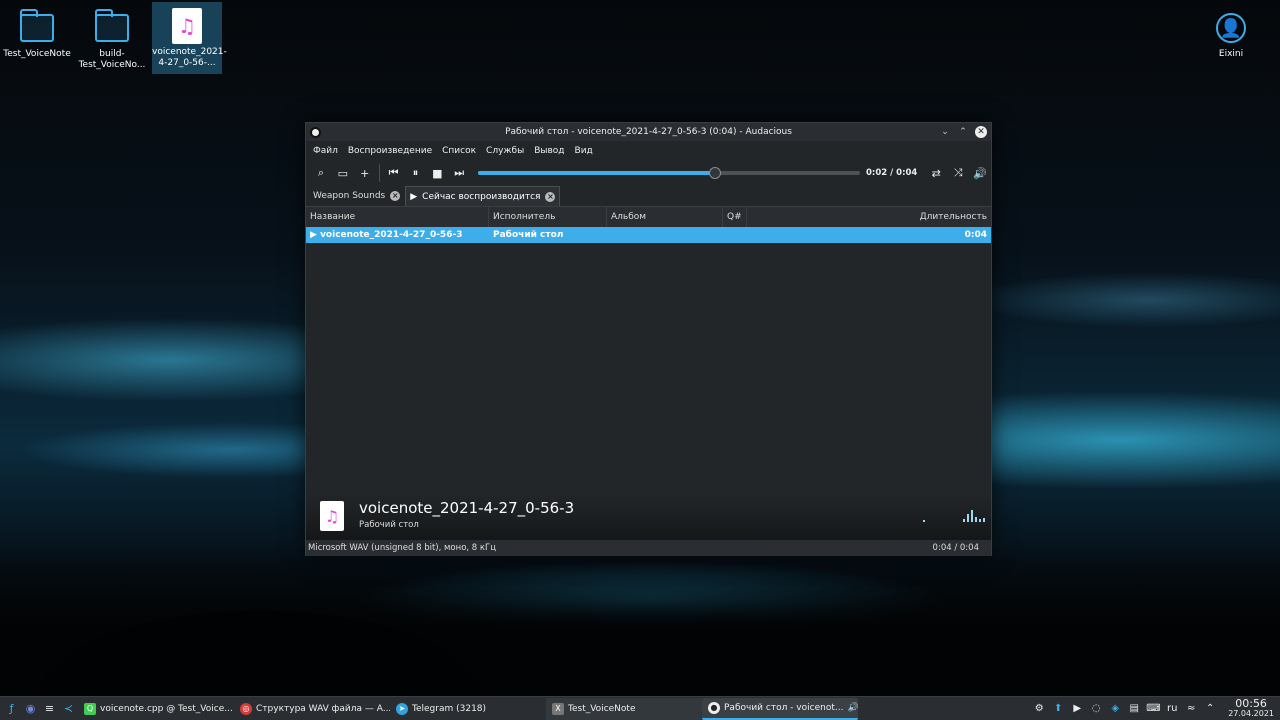 The height and width of the screenshot is (720, 1280). What do you see at coordinates (391, 235) in the screenshot?
I see `row-title: voicenote_2021-4-27_0-56-3` at bounding box center [391, 235].